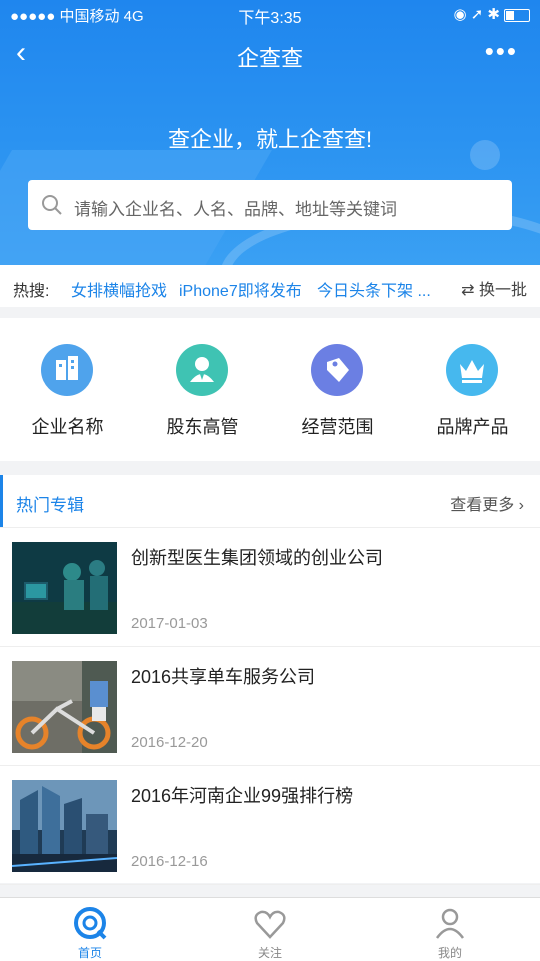 This screenshot has width=540, height=961. I want to click on hot-keyword: iPhone7即将发布, so click(240, 289).